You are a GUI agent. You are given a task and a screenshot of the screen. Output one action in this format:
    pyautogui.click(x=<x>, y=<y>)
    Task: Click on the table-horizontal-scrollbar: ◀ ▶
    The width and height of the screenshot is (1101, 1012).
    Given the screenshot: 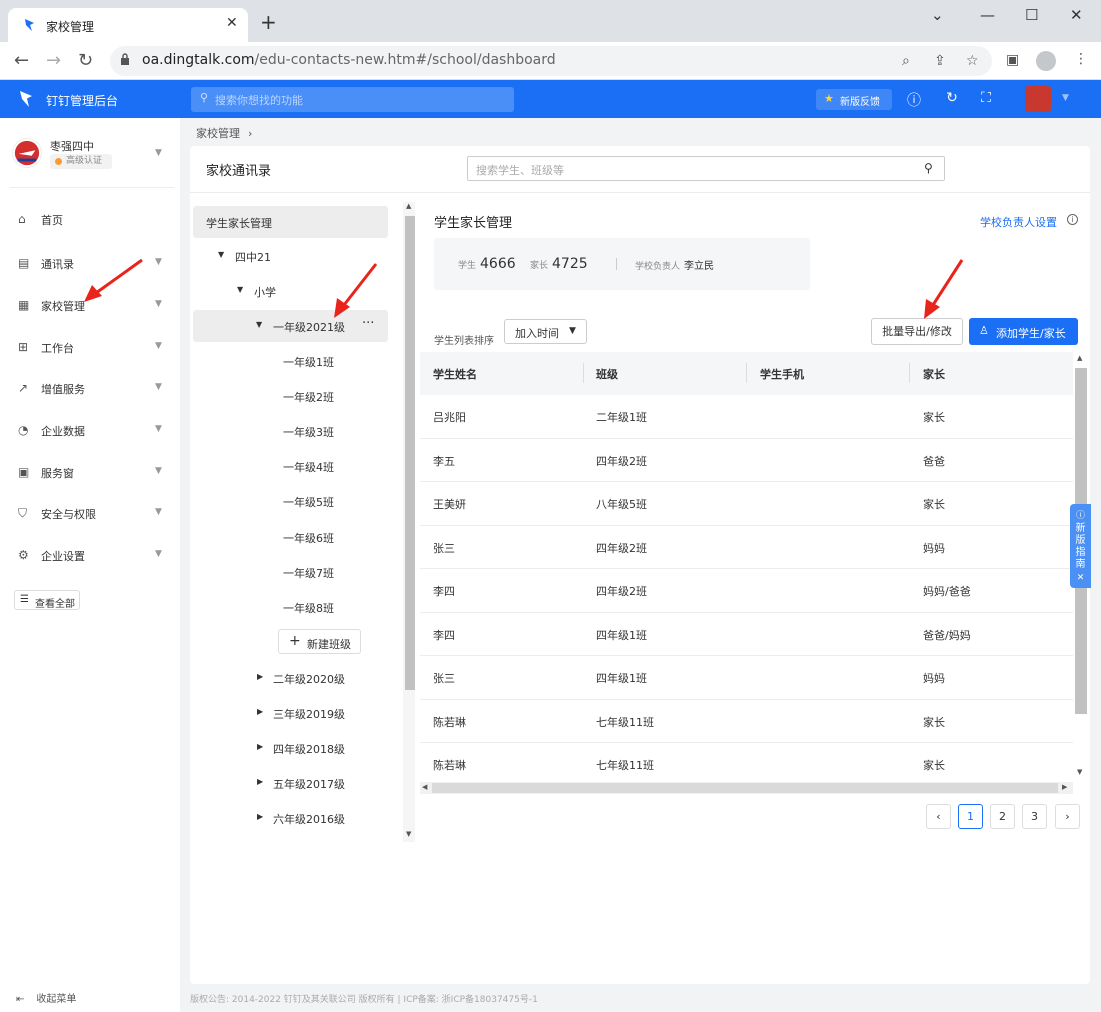 What is the action you would take?
    pyautogui.click(x=746, y=788)
    